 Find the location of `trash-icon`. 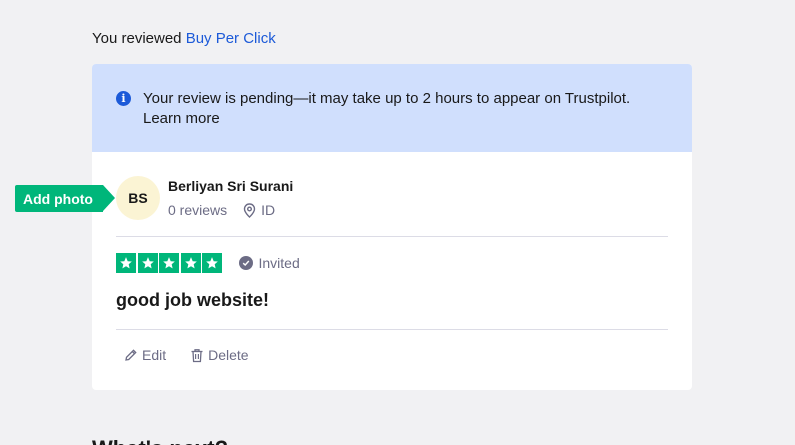

trash-icon is located at coordinates (197, 355).